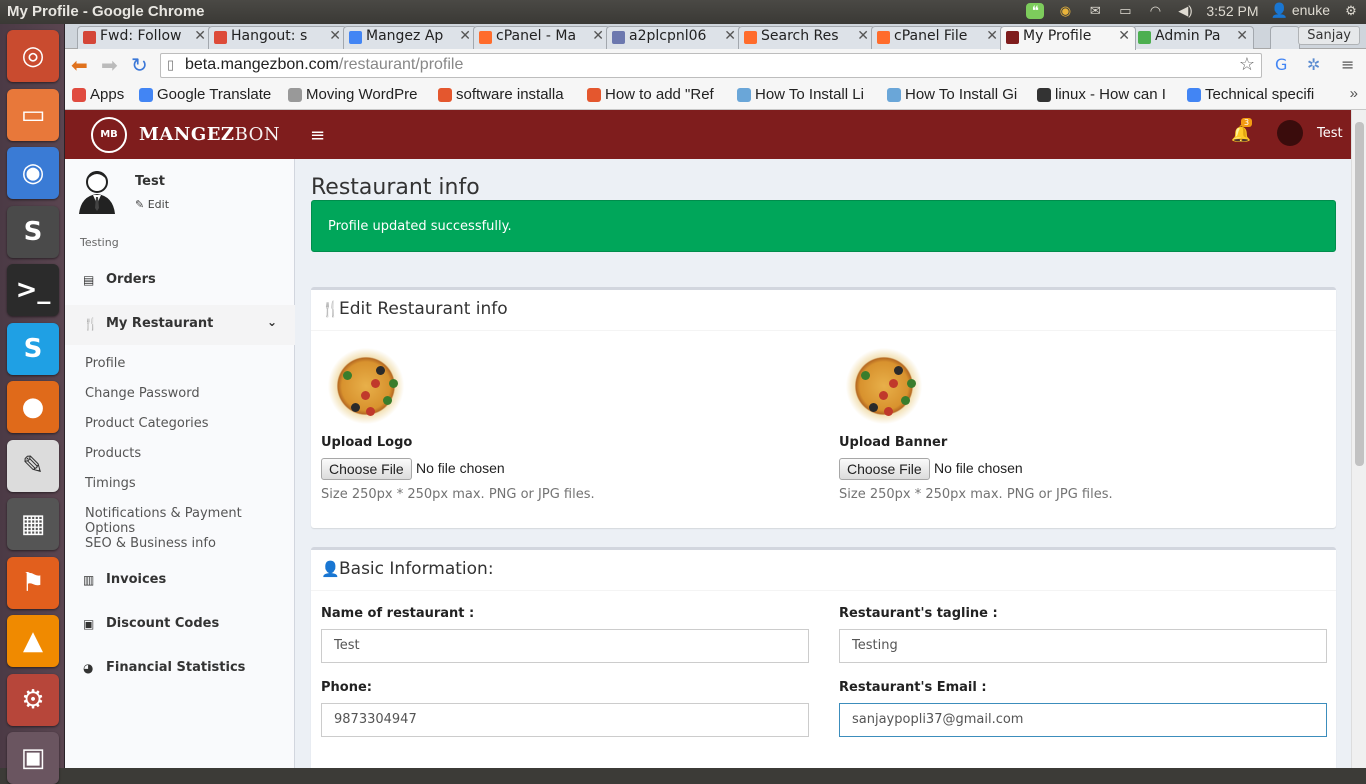 The image size is (1366, 784). I want to click on bookmark-item: Technical specifi, so click(1250, 94).